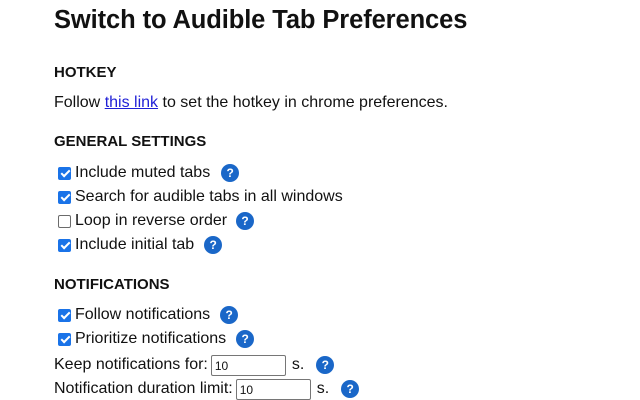 The image size is (640, 400). What do you see at coordinates (298, 364) in the screenshot?
I see `keep-notifications-unit: s.` at bounding box center [298, 364].